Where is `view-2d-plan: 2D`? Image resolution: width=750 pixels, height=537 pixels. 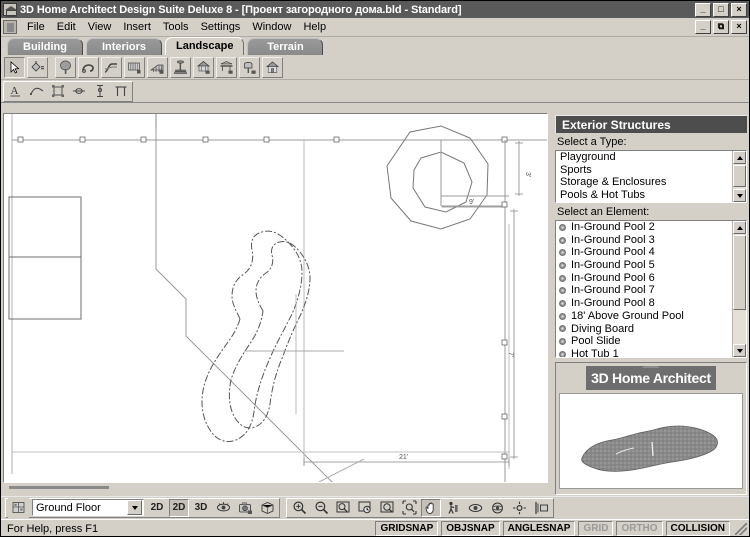 view-2d-plan: 2D is located at coordinates (157, 508).